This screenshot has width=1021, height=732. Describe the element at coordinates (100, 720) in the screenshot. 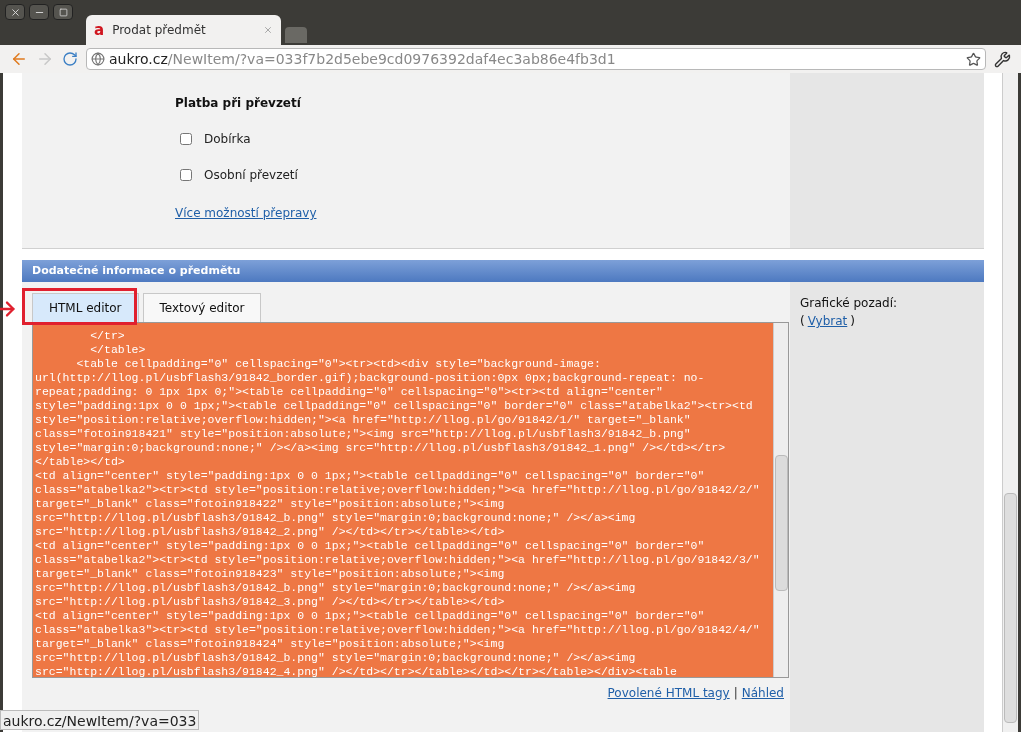

I see `status-bar-url: aukro.cz/NewItem/?va=033` at that location.